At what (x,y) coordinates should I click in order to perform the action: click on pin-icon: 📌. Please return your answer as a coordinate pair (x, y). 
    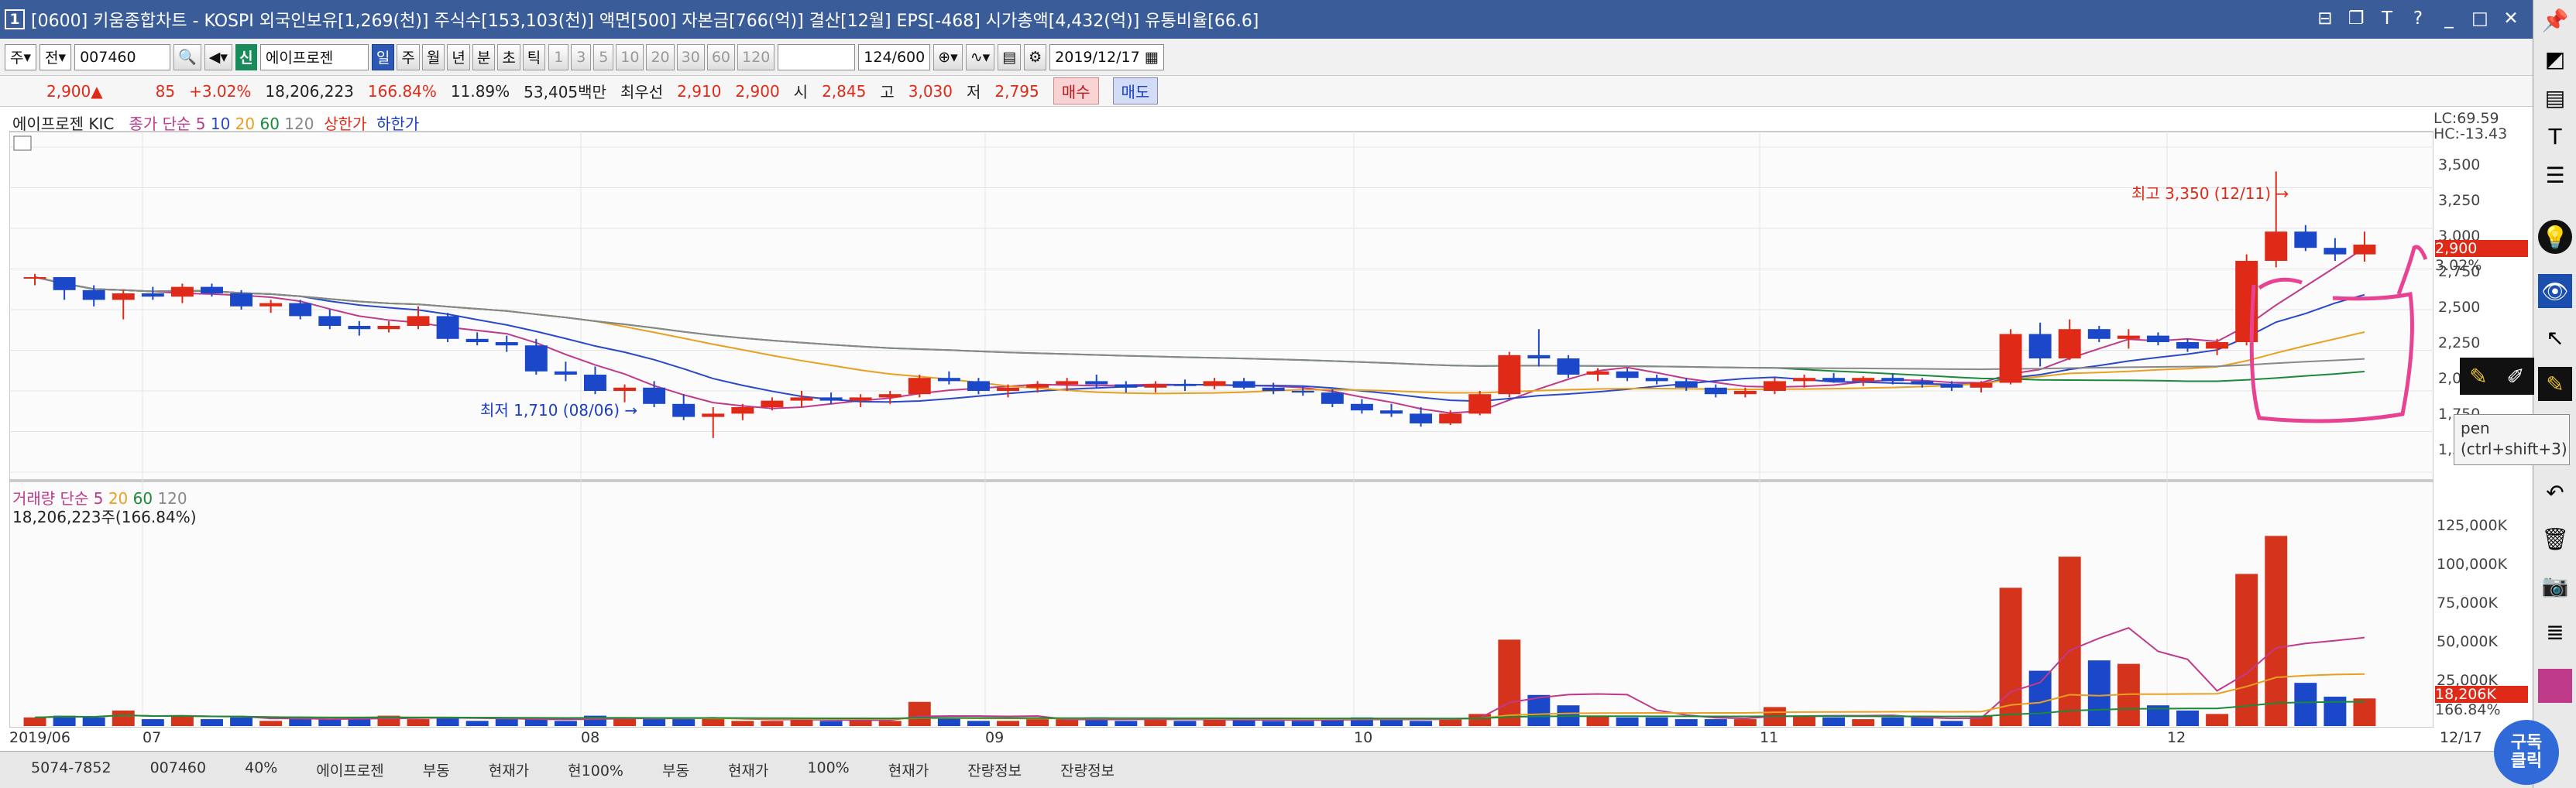
    Looking at the image, I should click on (2555, 20).